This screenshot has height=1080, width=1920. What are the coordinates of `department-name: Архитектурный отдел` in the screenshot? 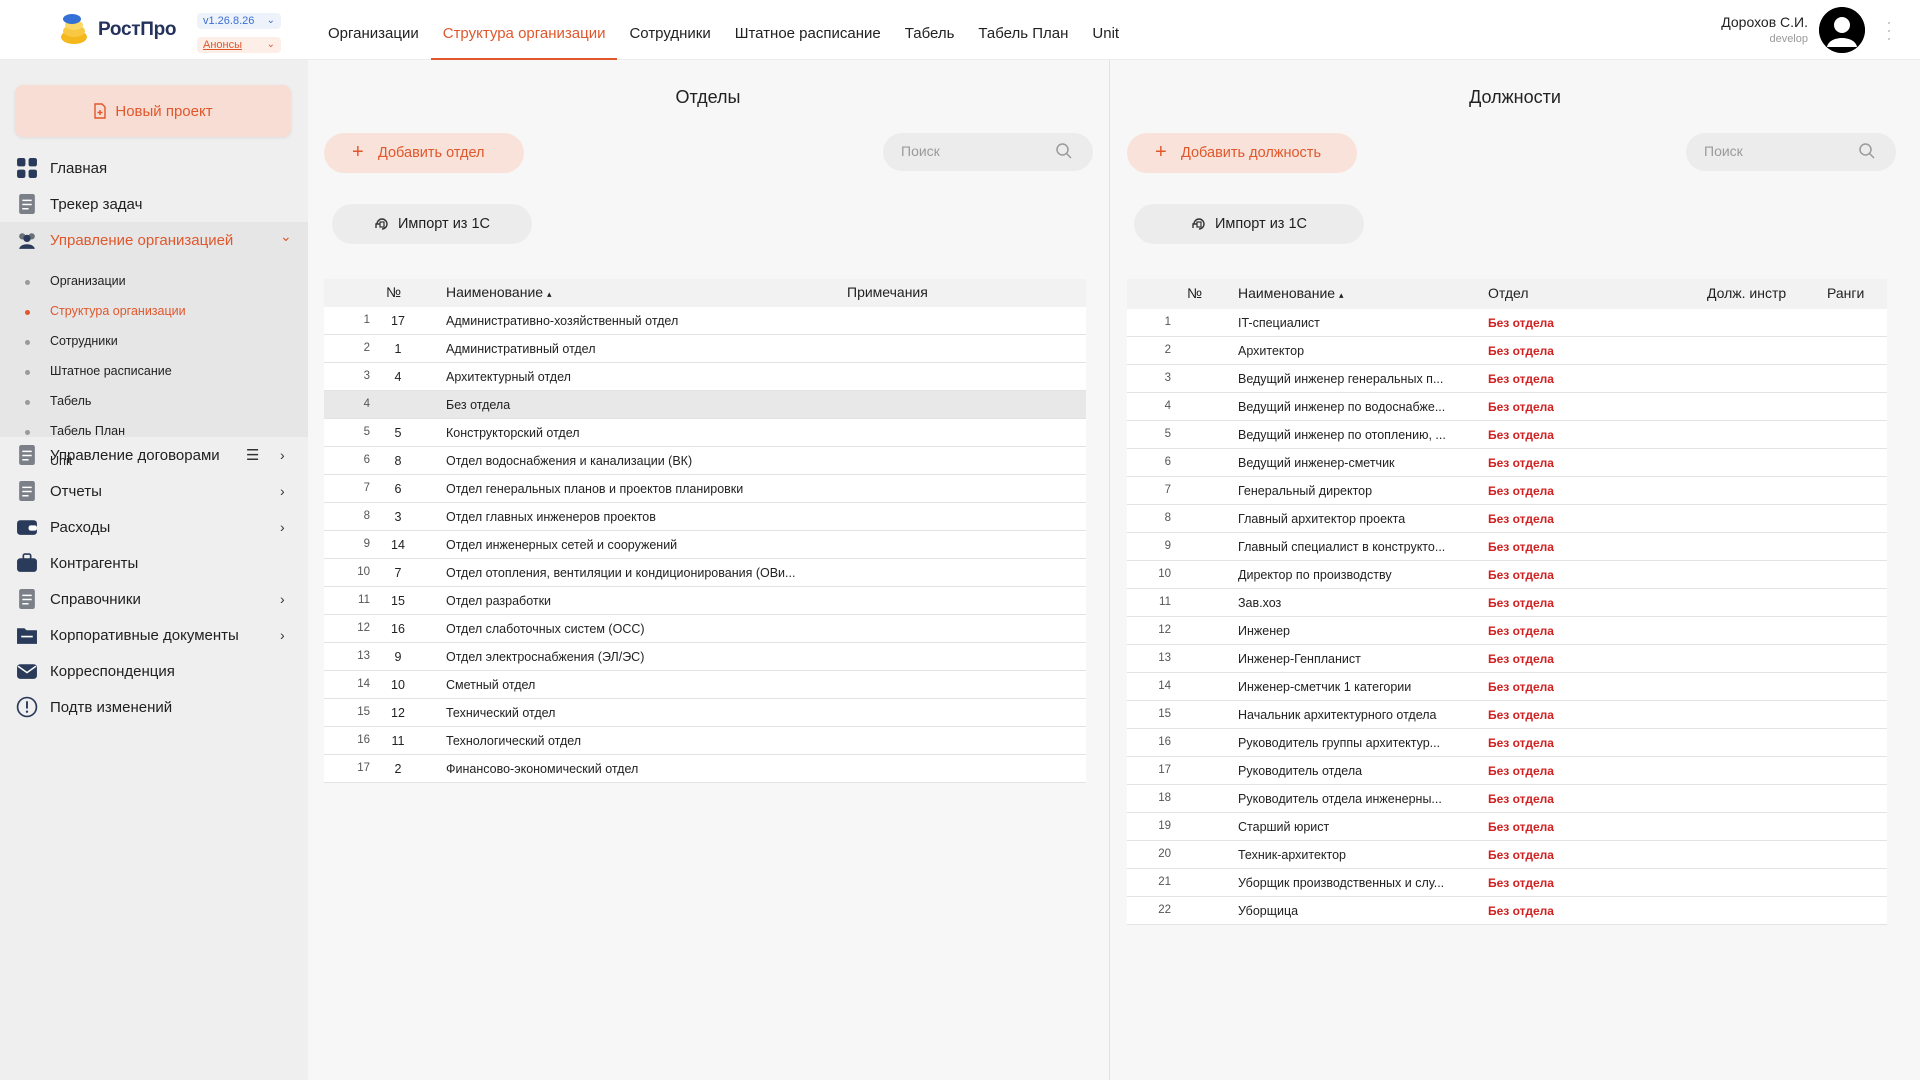 It's located at (508, 377).